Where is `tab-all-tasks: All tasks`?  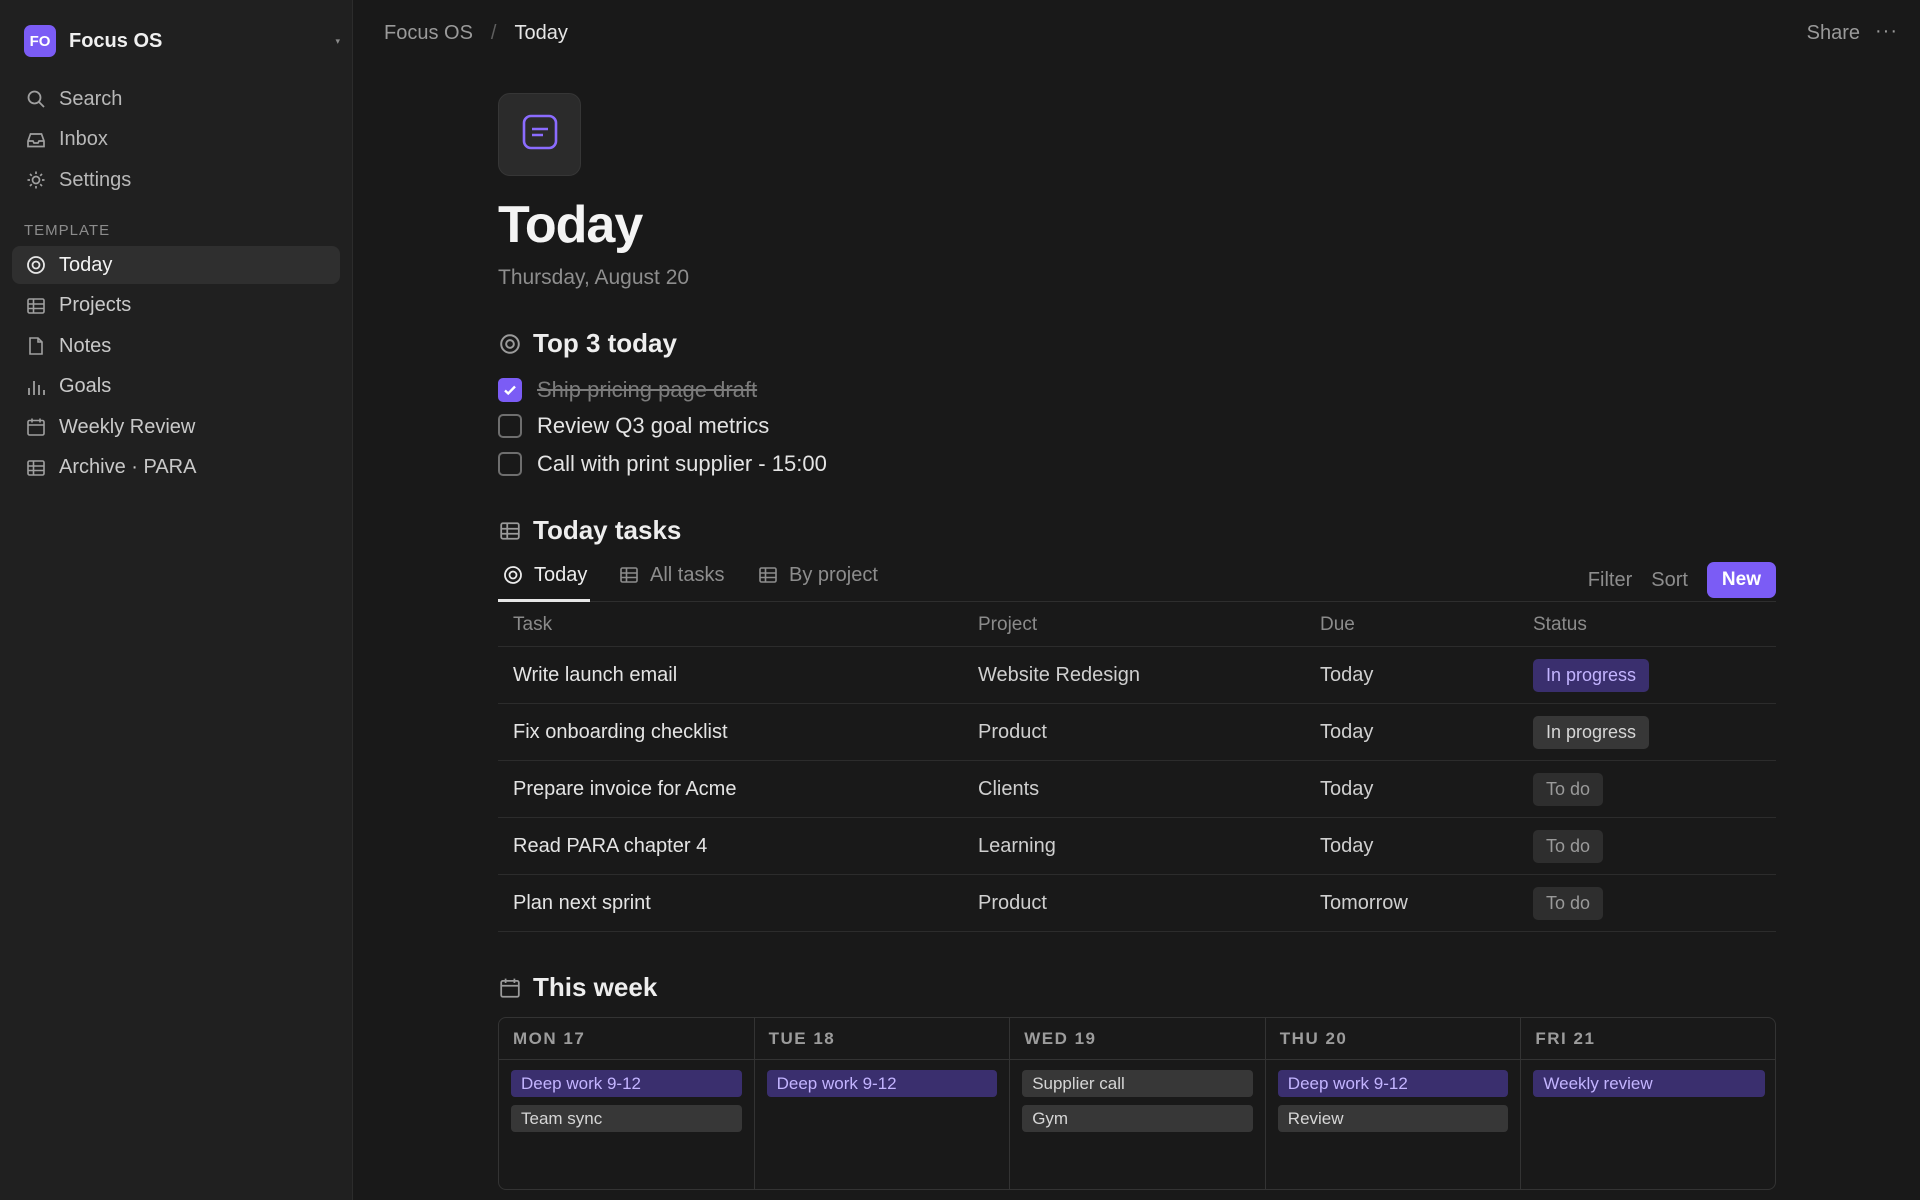 tab-all-tasks: All tasks is located at coordinates (671, 583).